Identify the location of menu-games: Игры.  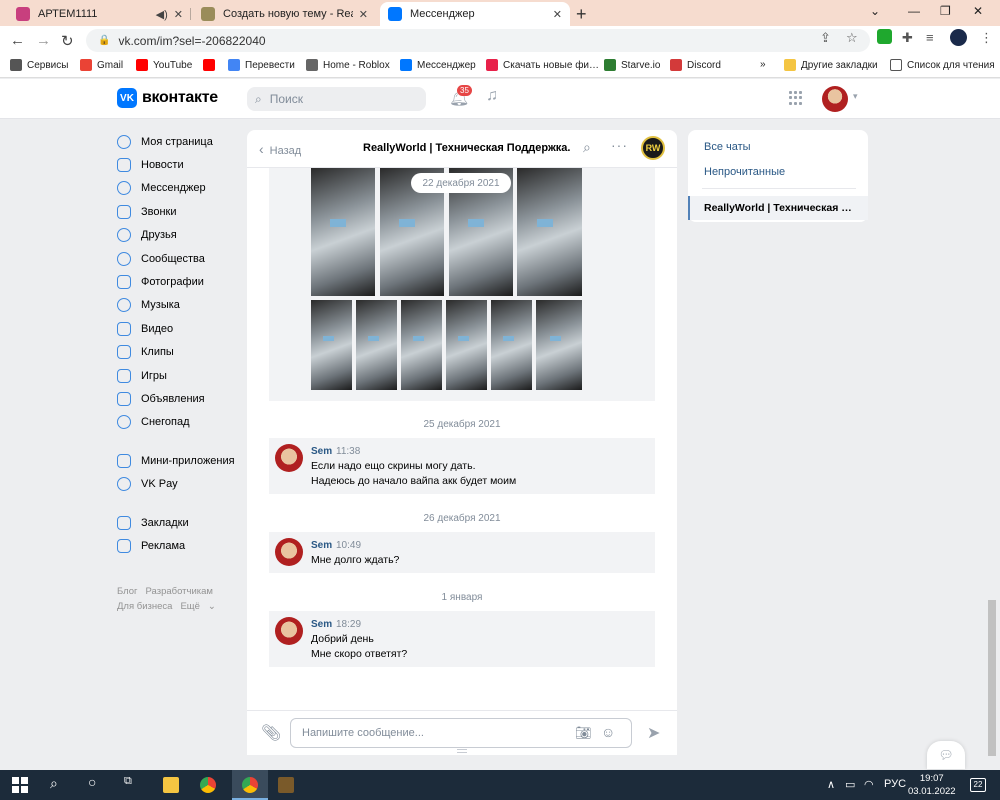
(177, 375).